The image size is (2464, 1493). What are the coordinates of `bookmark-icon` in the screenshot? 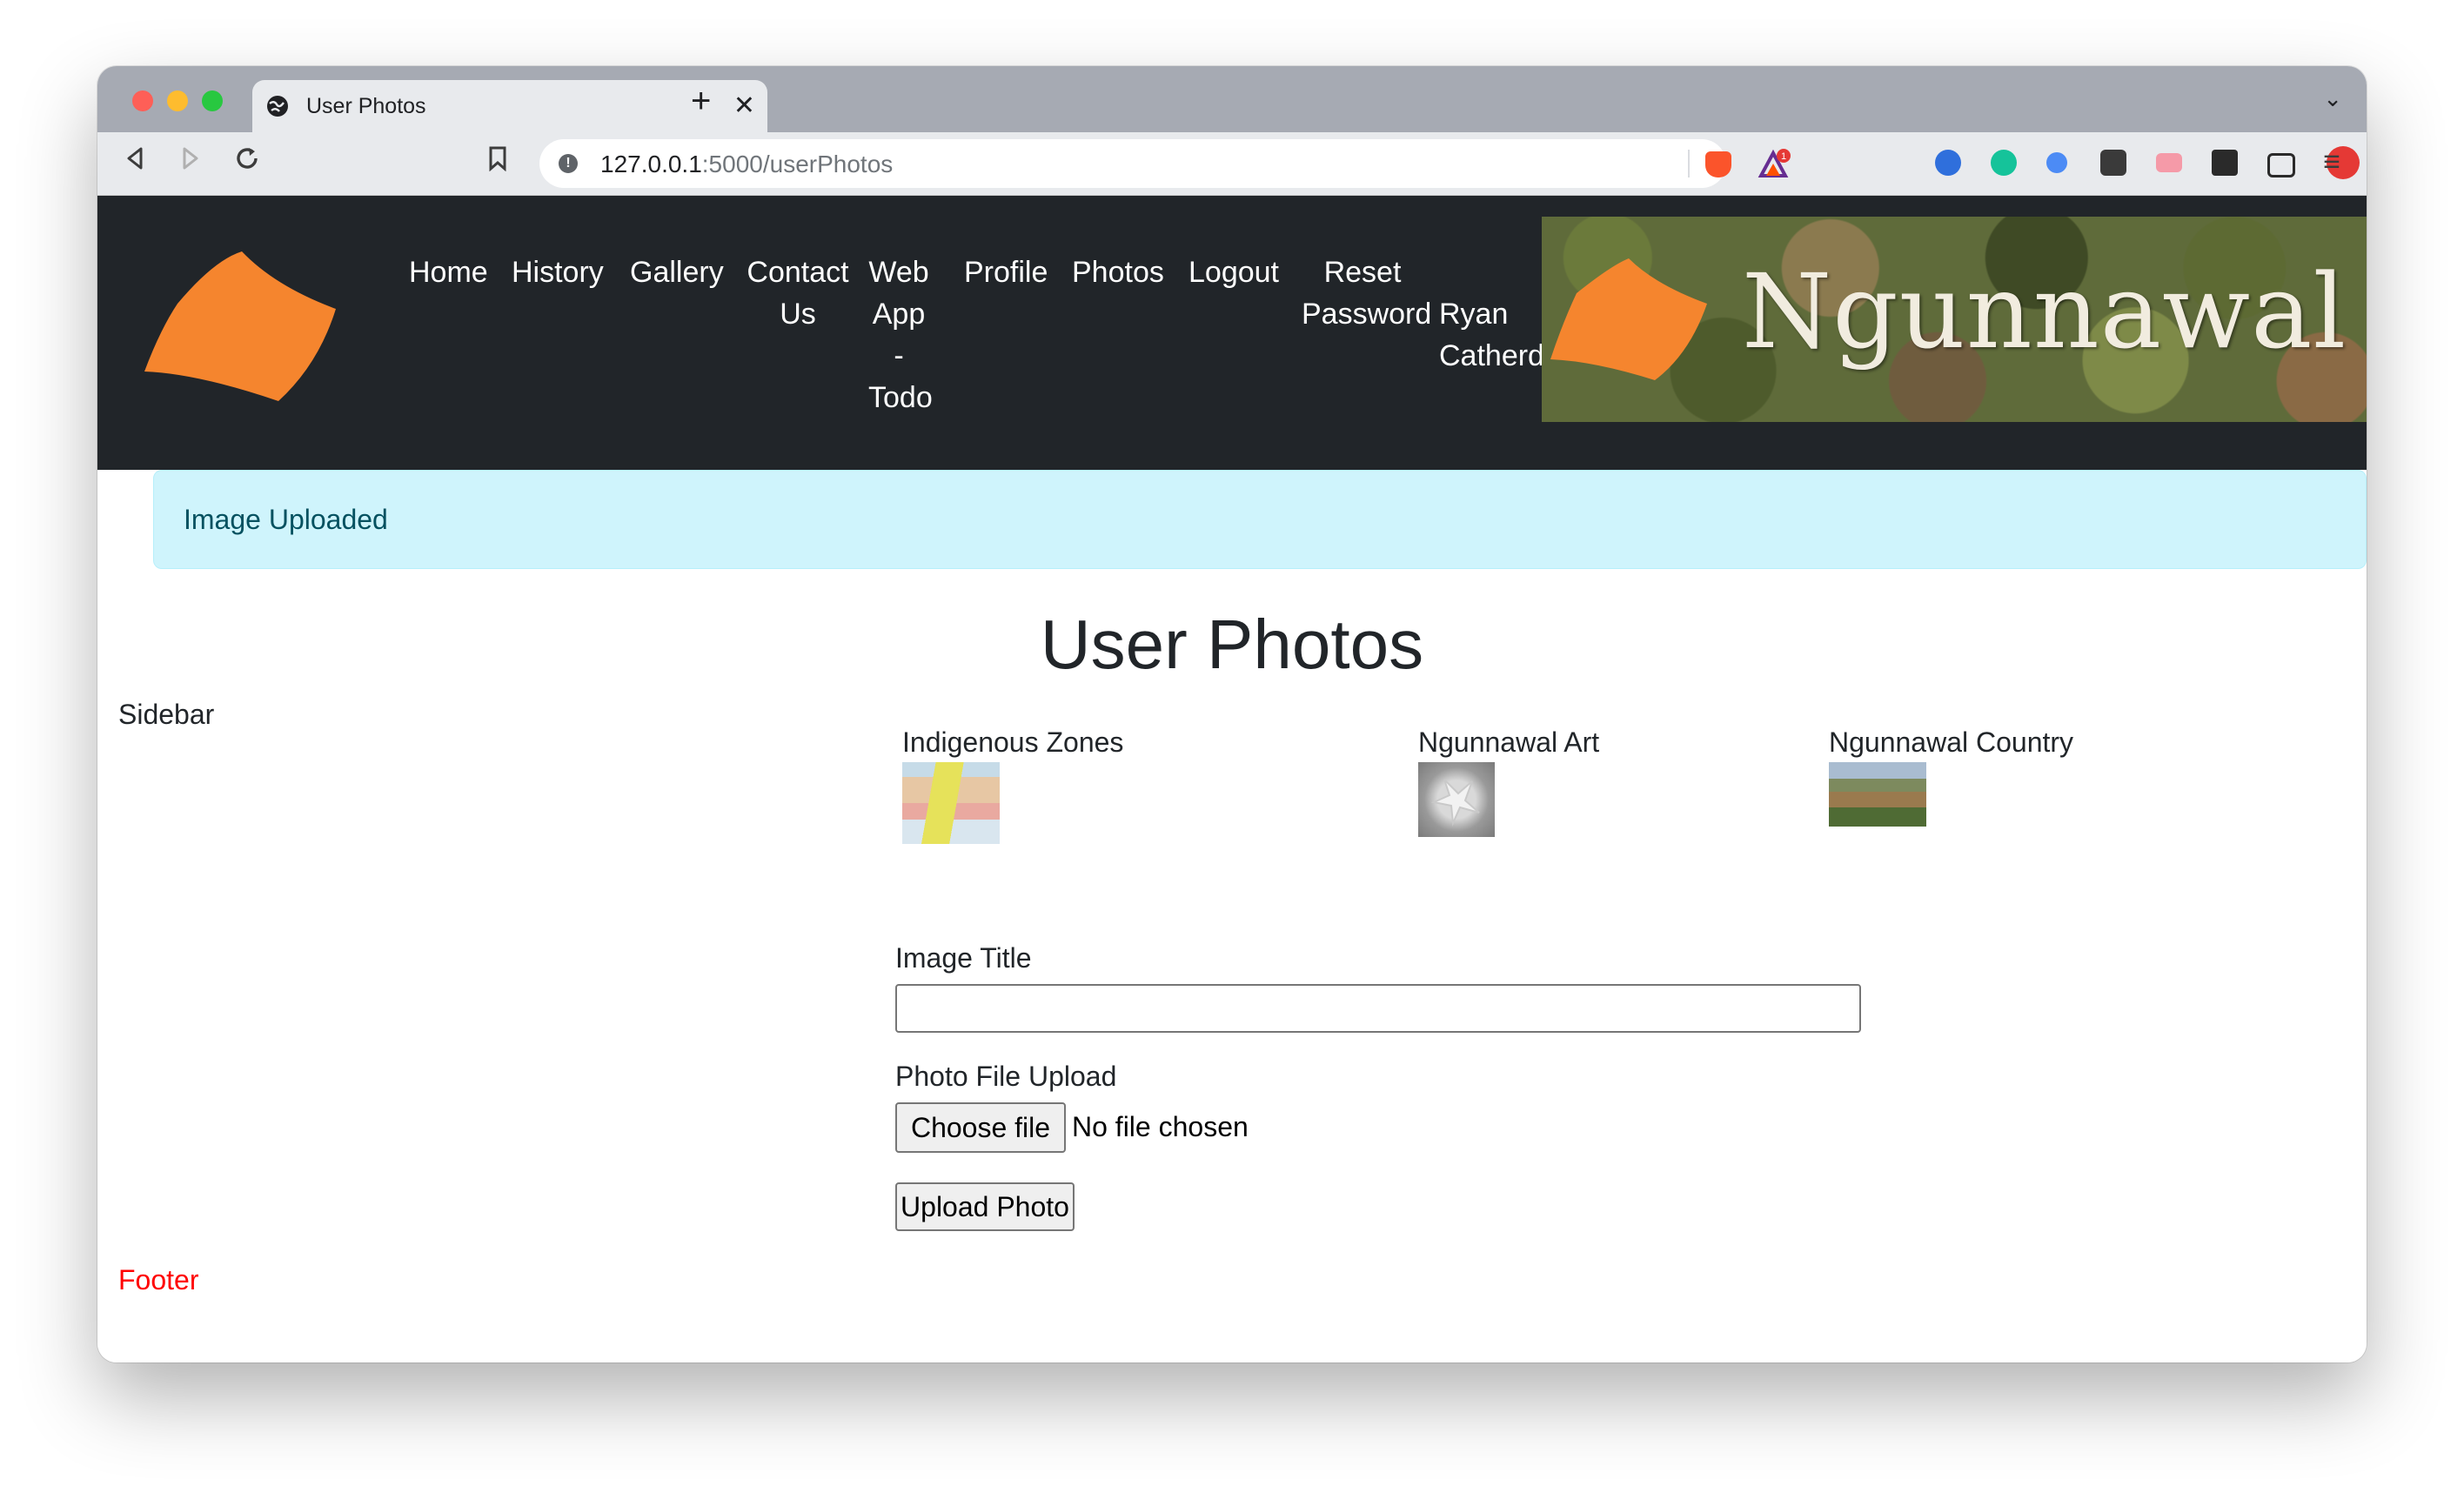 It's located at (498, 159).